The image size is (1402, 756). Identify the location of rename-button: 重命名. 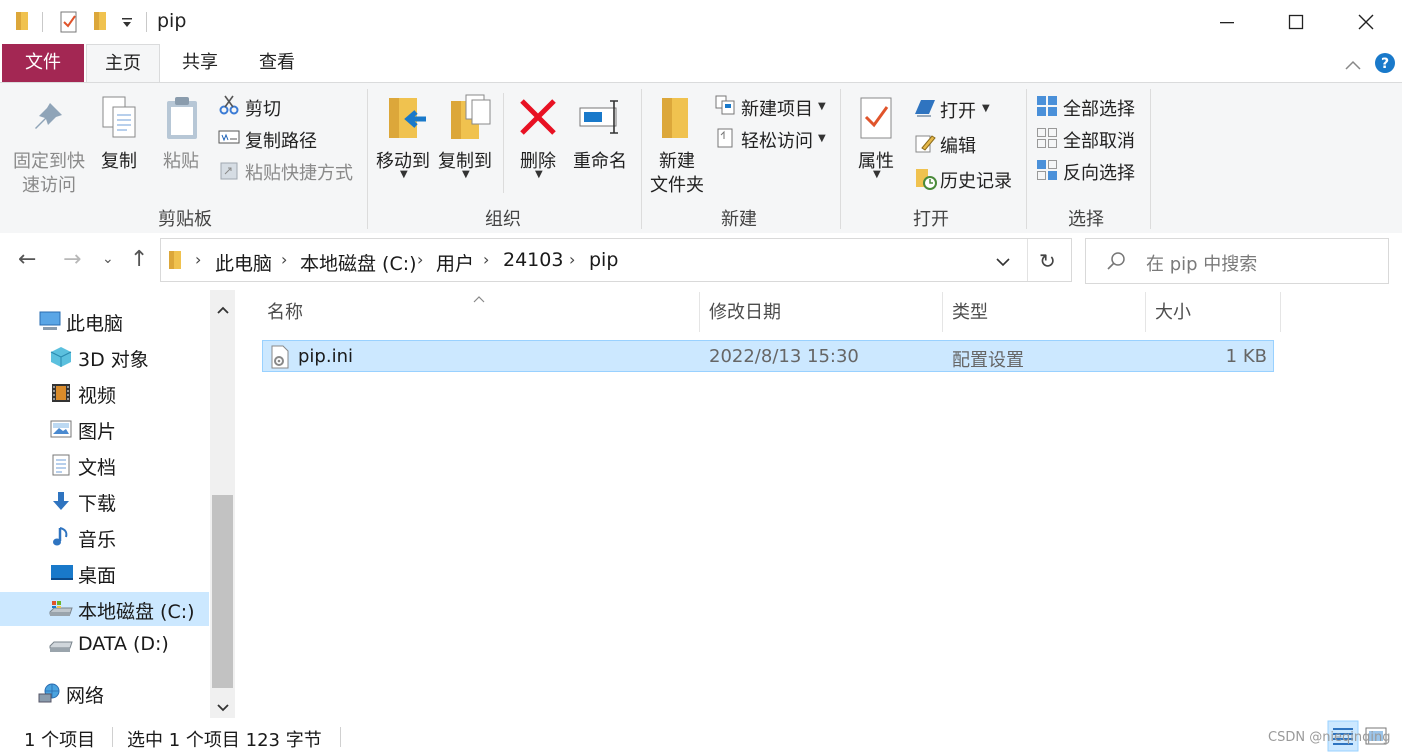
(600, 160).